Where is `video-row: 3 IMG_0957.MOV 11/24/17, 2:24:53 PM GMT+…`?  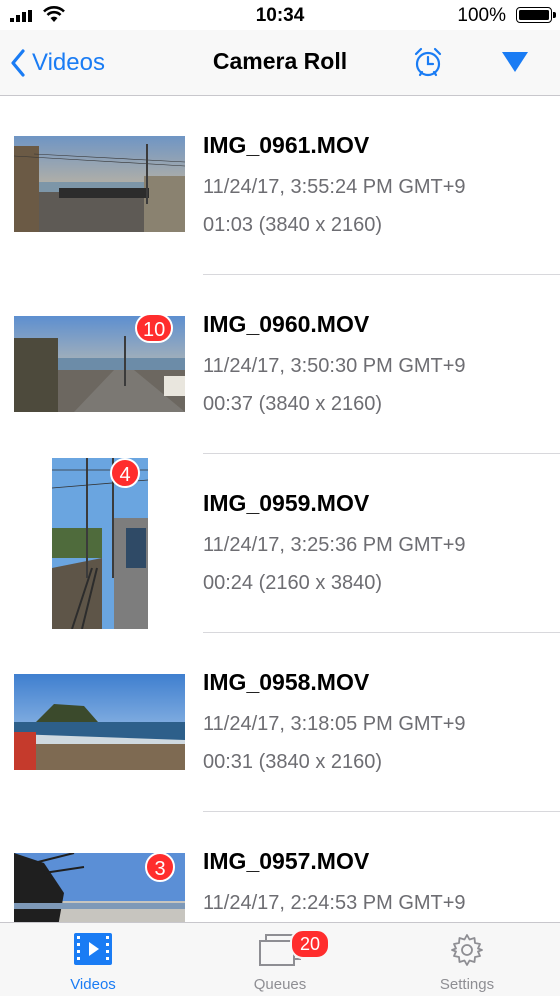 video-row: 3 IMG_0957.MOV 11/24/17, 2:24:53 PM GMT+… is located at coordinates (280, 867).